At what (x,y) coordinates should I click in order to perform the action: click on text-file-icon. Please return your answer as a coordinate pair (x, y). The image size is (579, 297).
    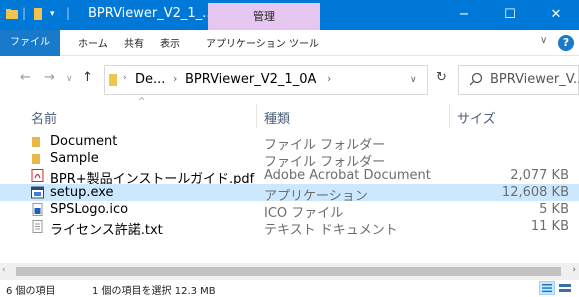
    Looking at the image, I should click on (37, 226).